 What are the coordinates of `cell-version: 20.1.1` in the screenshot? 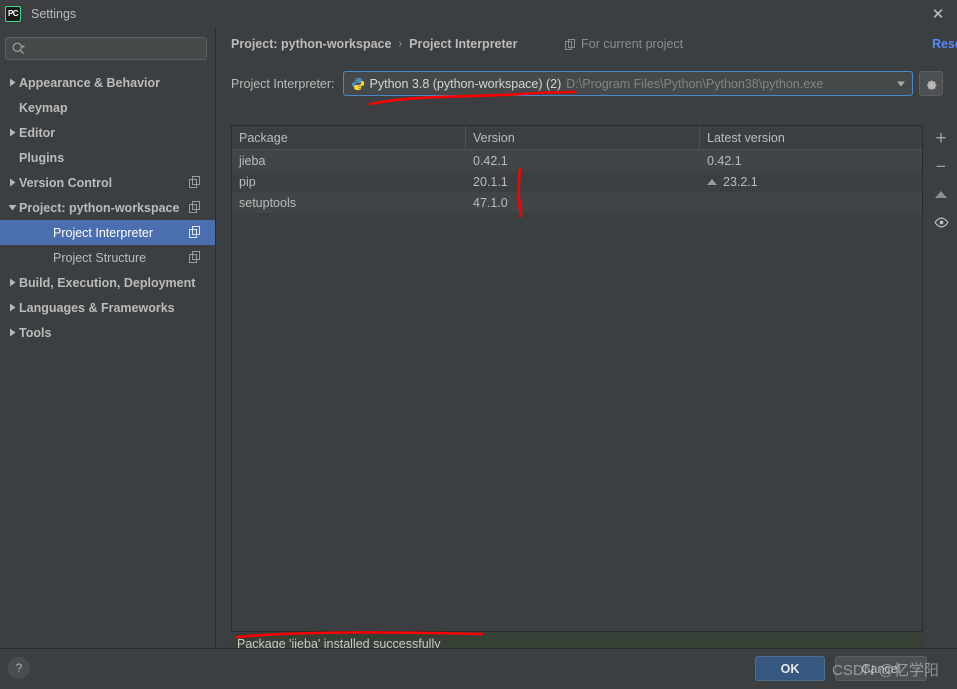 It's located at (490, 181).